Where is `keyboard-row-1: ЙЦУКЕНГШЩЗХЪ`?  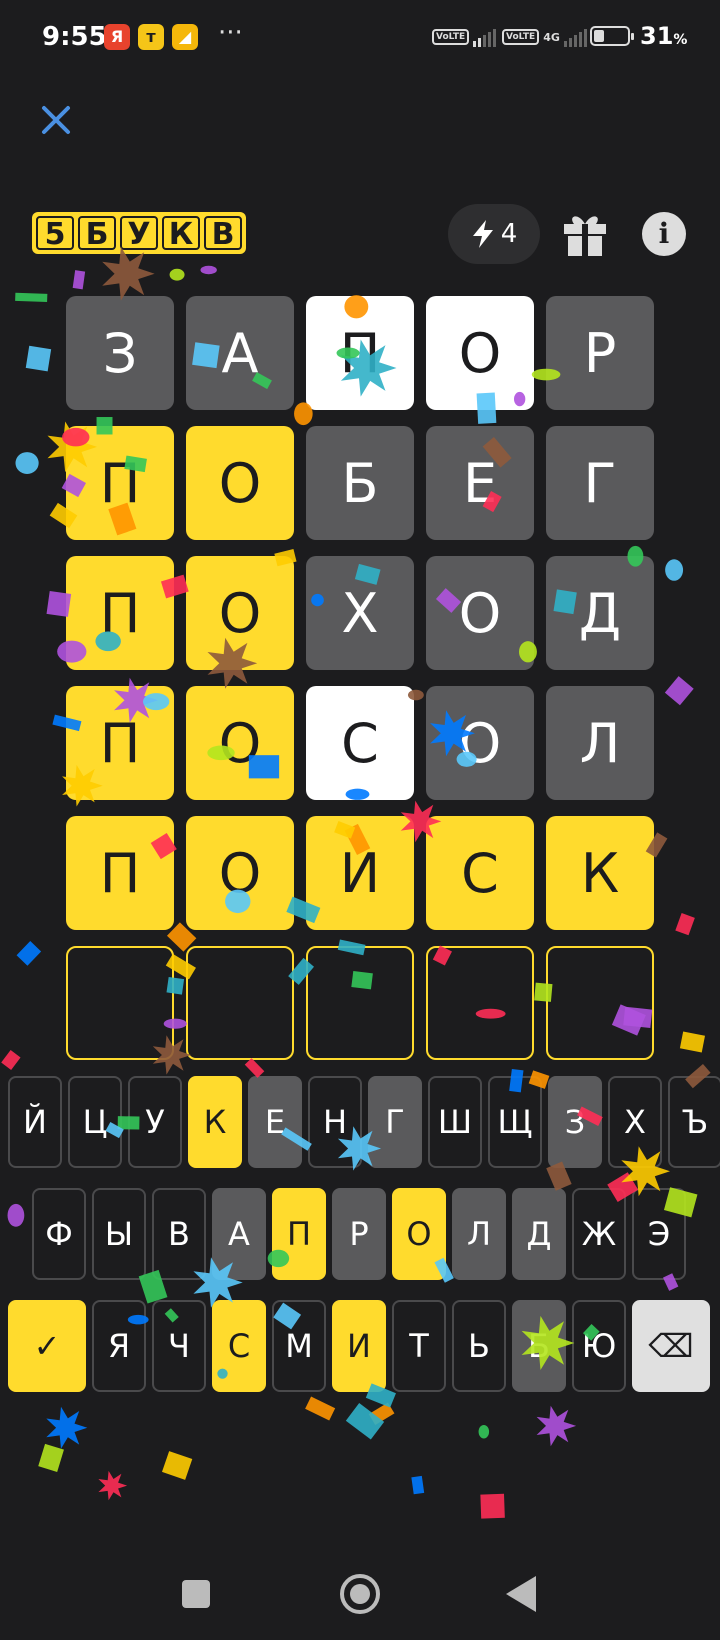
keyboard-row-1: ЙЦУКЕНГШЩЗХЪ is located at coordinates (364, 1122).